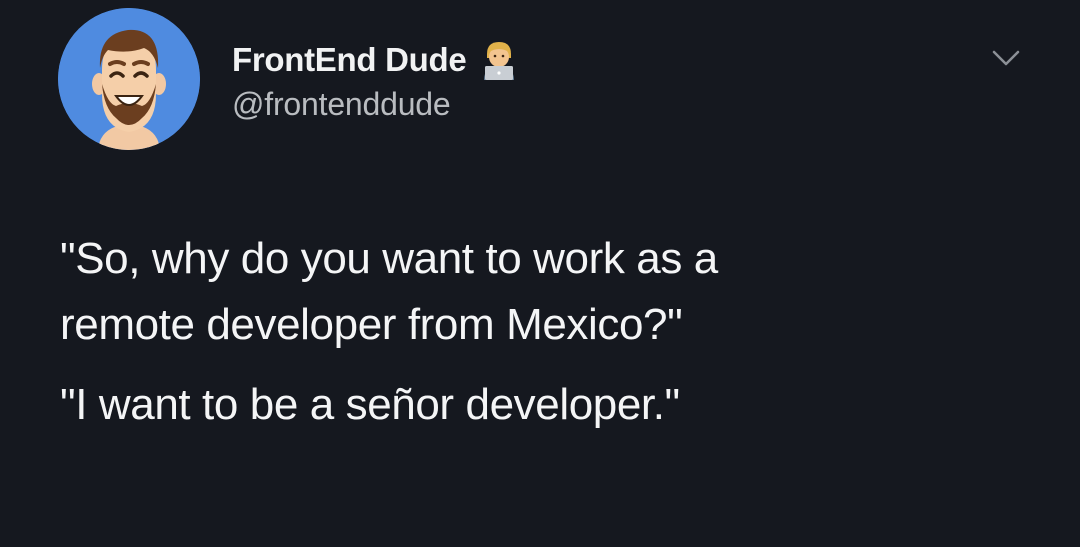 The height and width of the screenshot is (547, 1080). Describe the element at coordinates (129, 79) in the screenshot. I see `bearded-man-avatar-icon` at that location.